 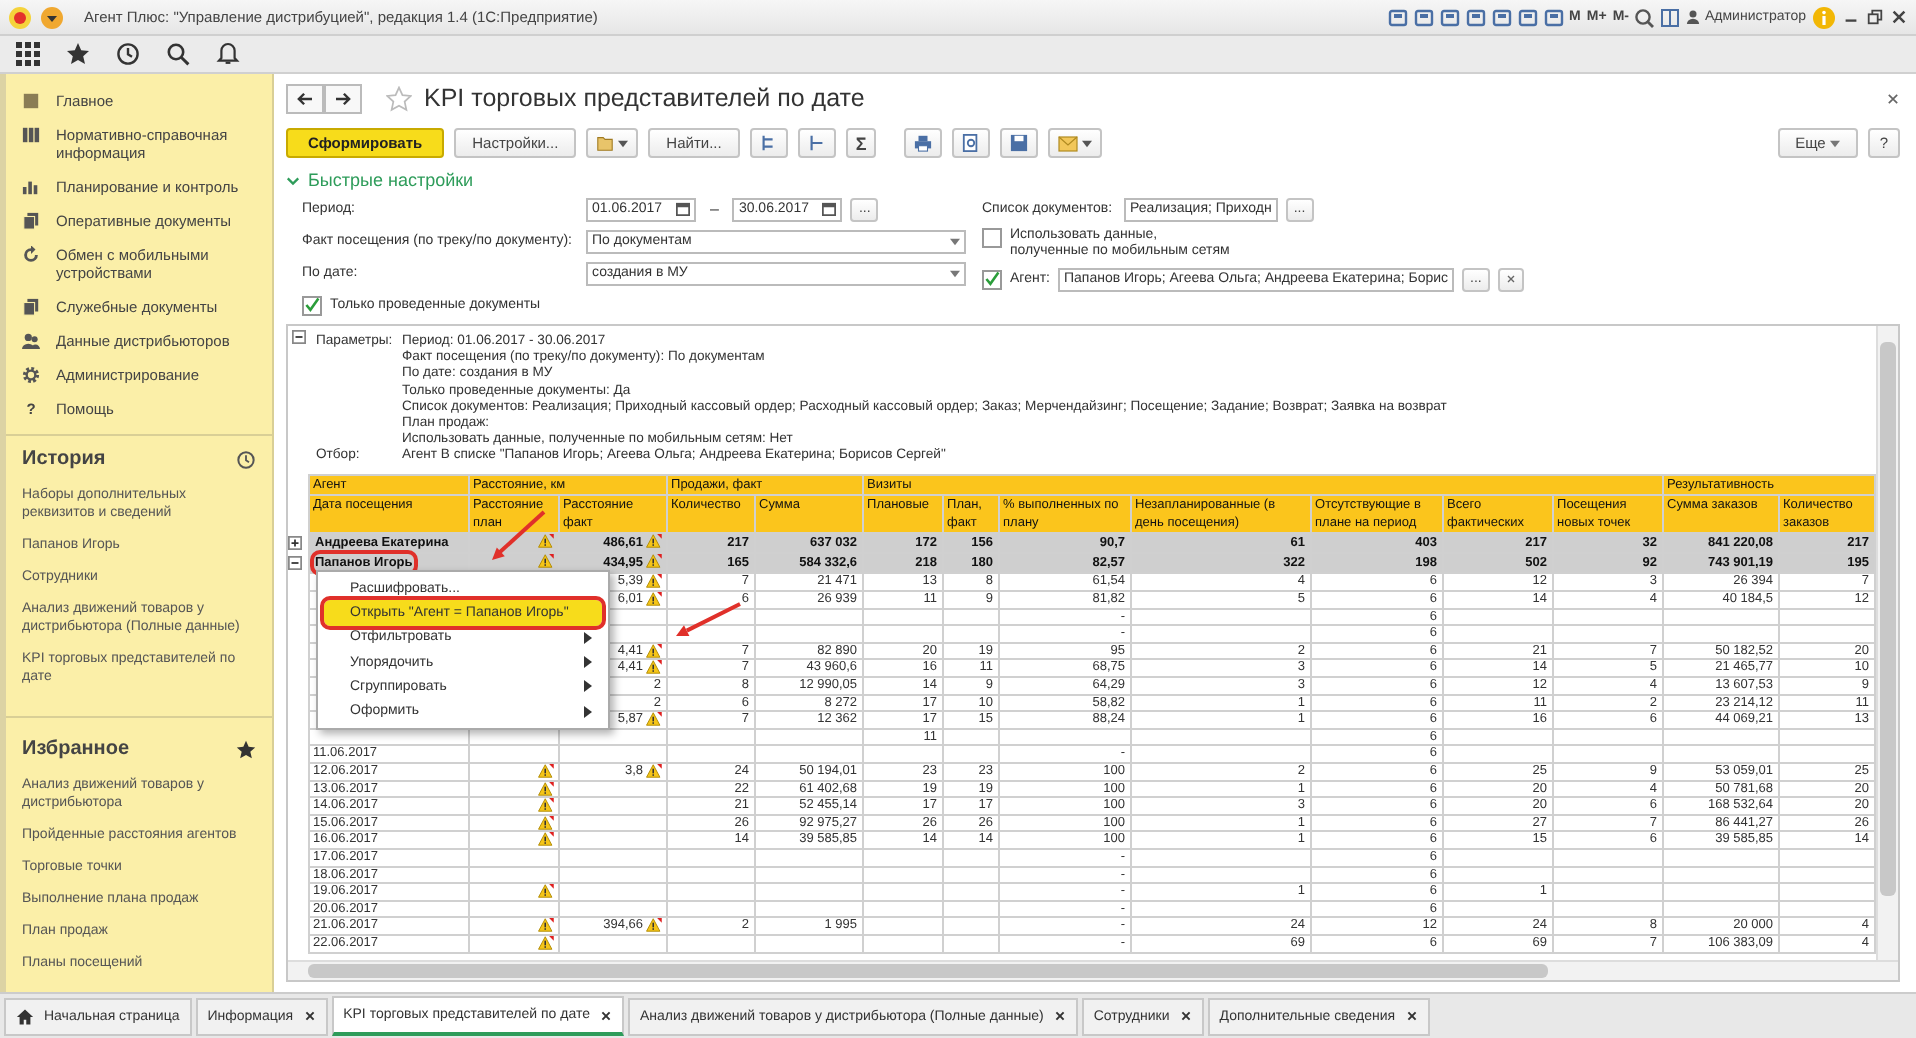 What do you see at coordinates (644, 98) in the screenshot?
I see `page-title: KPI торговых представителей по дате` at bounding box center [644, 98].